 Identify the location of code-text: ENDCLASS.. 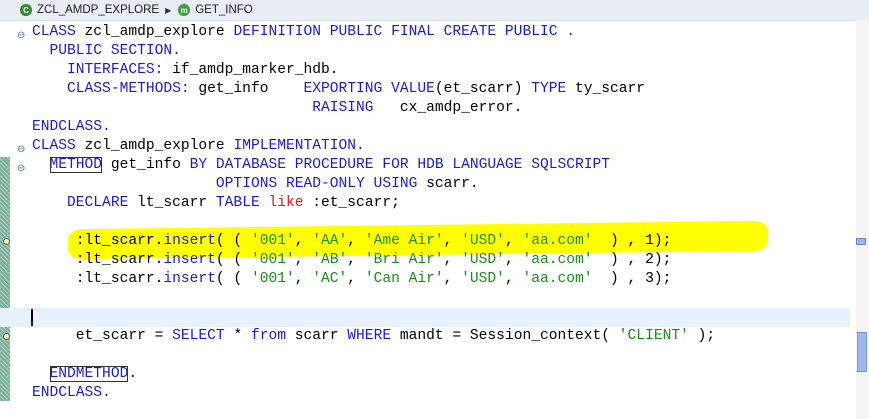
(71, 127).